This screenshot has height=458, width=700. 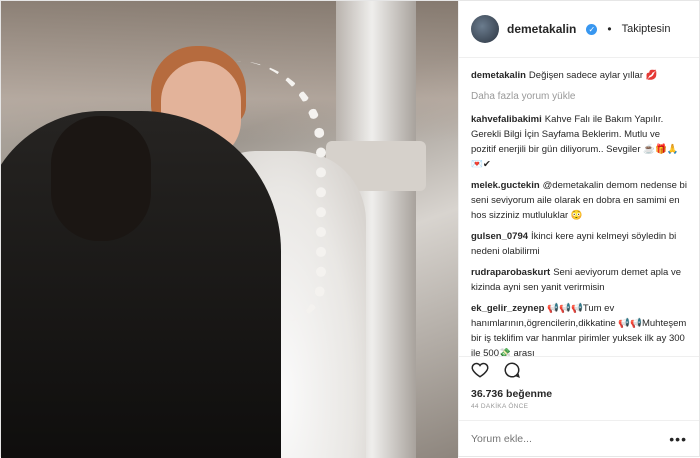 What do you see at coordinates (579, 410) in the screenshot?
I see `post-timestamp: 44 DAKİKA ÖNCE` at bounding box center [579, 410].